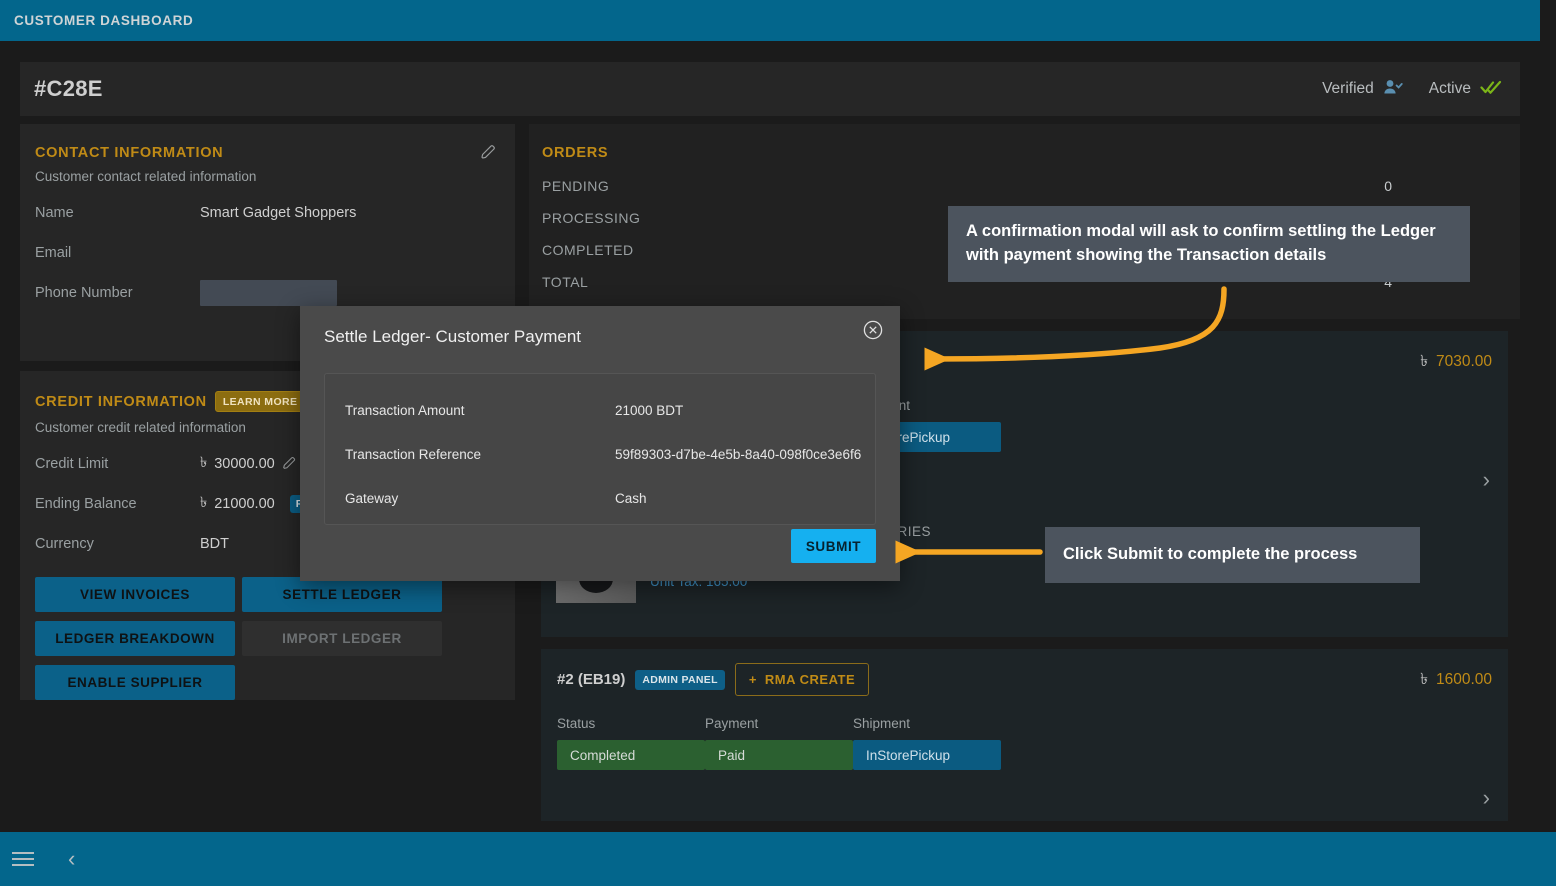 The image size is (1556, 886). I want to click on ending-balance-value-group: ৳ 21000.00 R, so click(253, 504).